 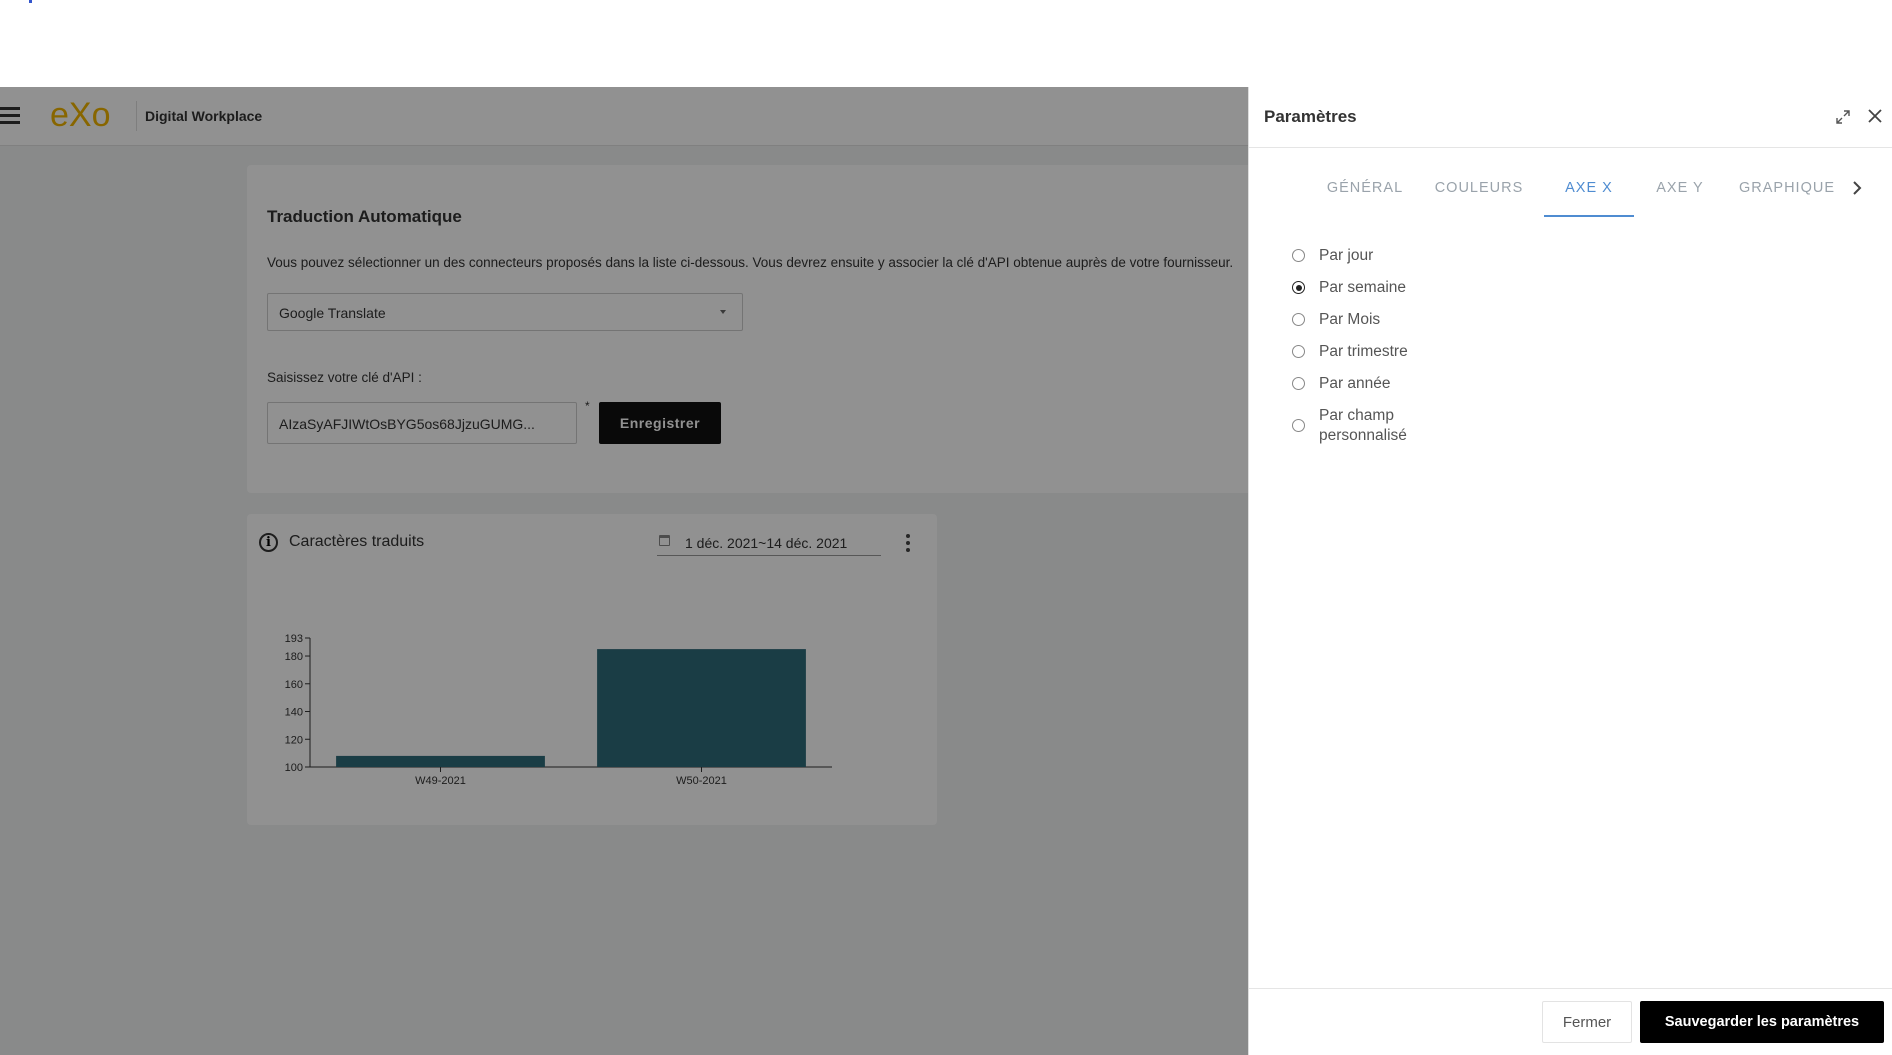 What do you see at coordinates (1363, 287) in the screenshot?
I see `radio-label: Par semaine` at bounding box center [1363, 287].